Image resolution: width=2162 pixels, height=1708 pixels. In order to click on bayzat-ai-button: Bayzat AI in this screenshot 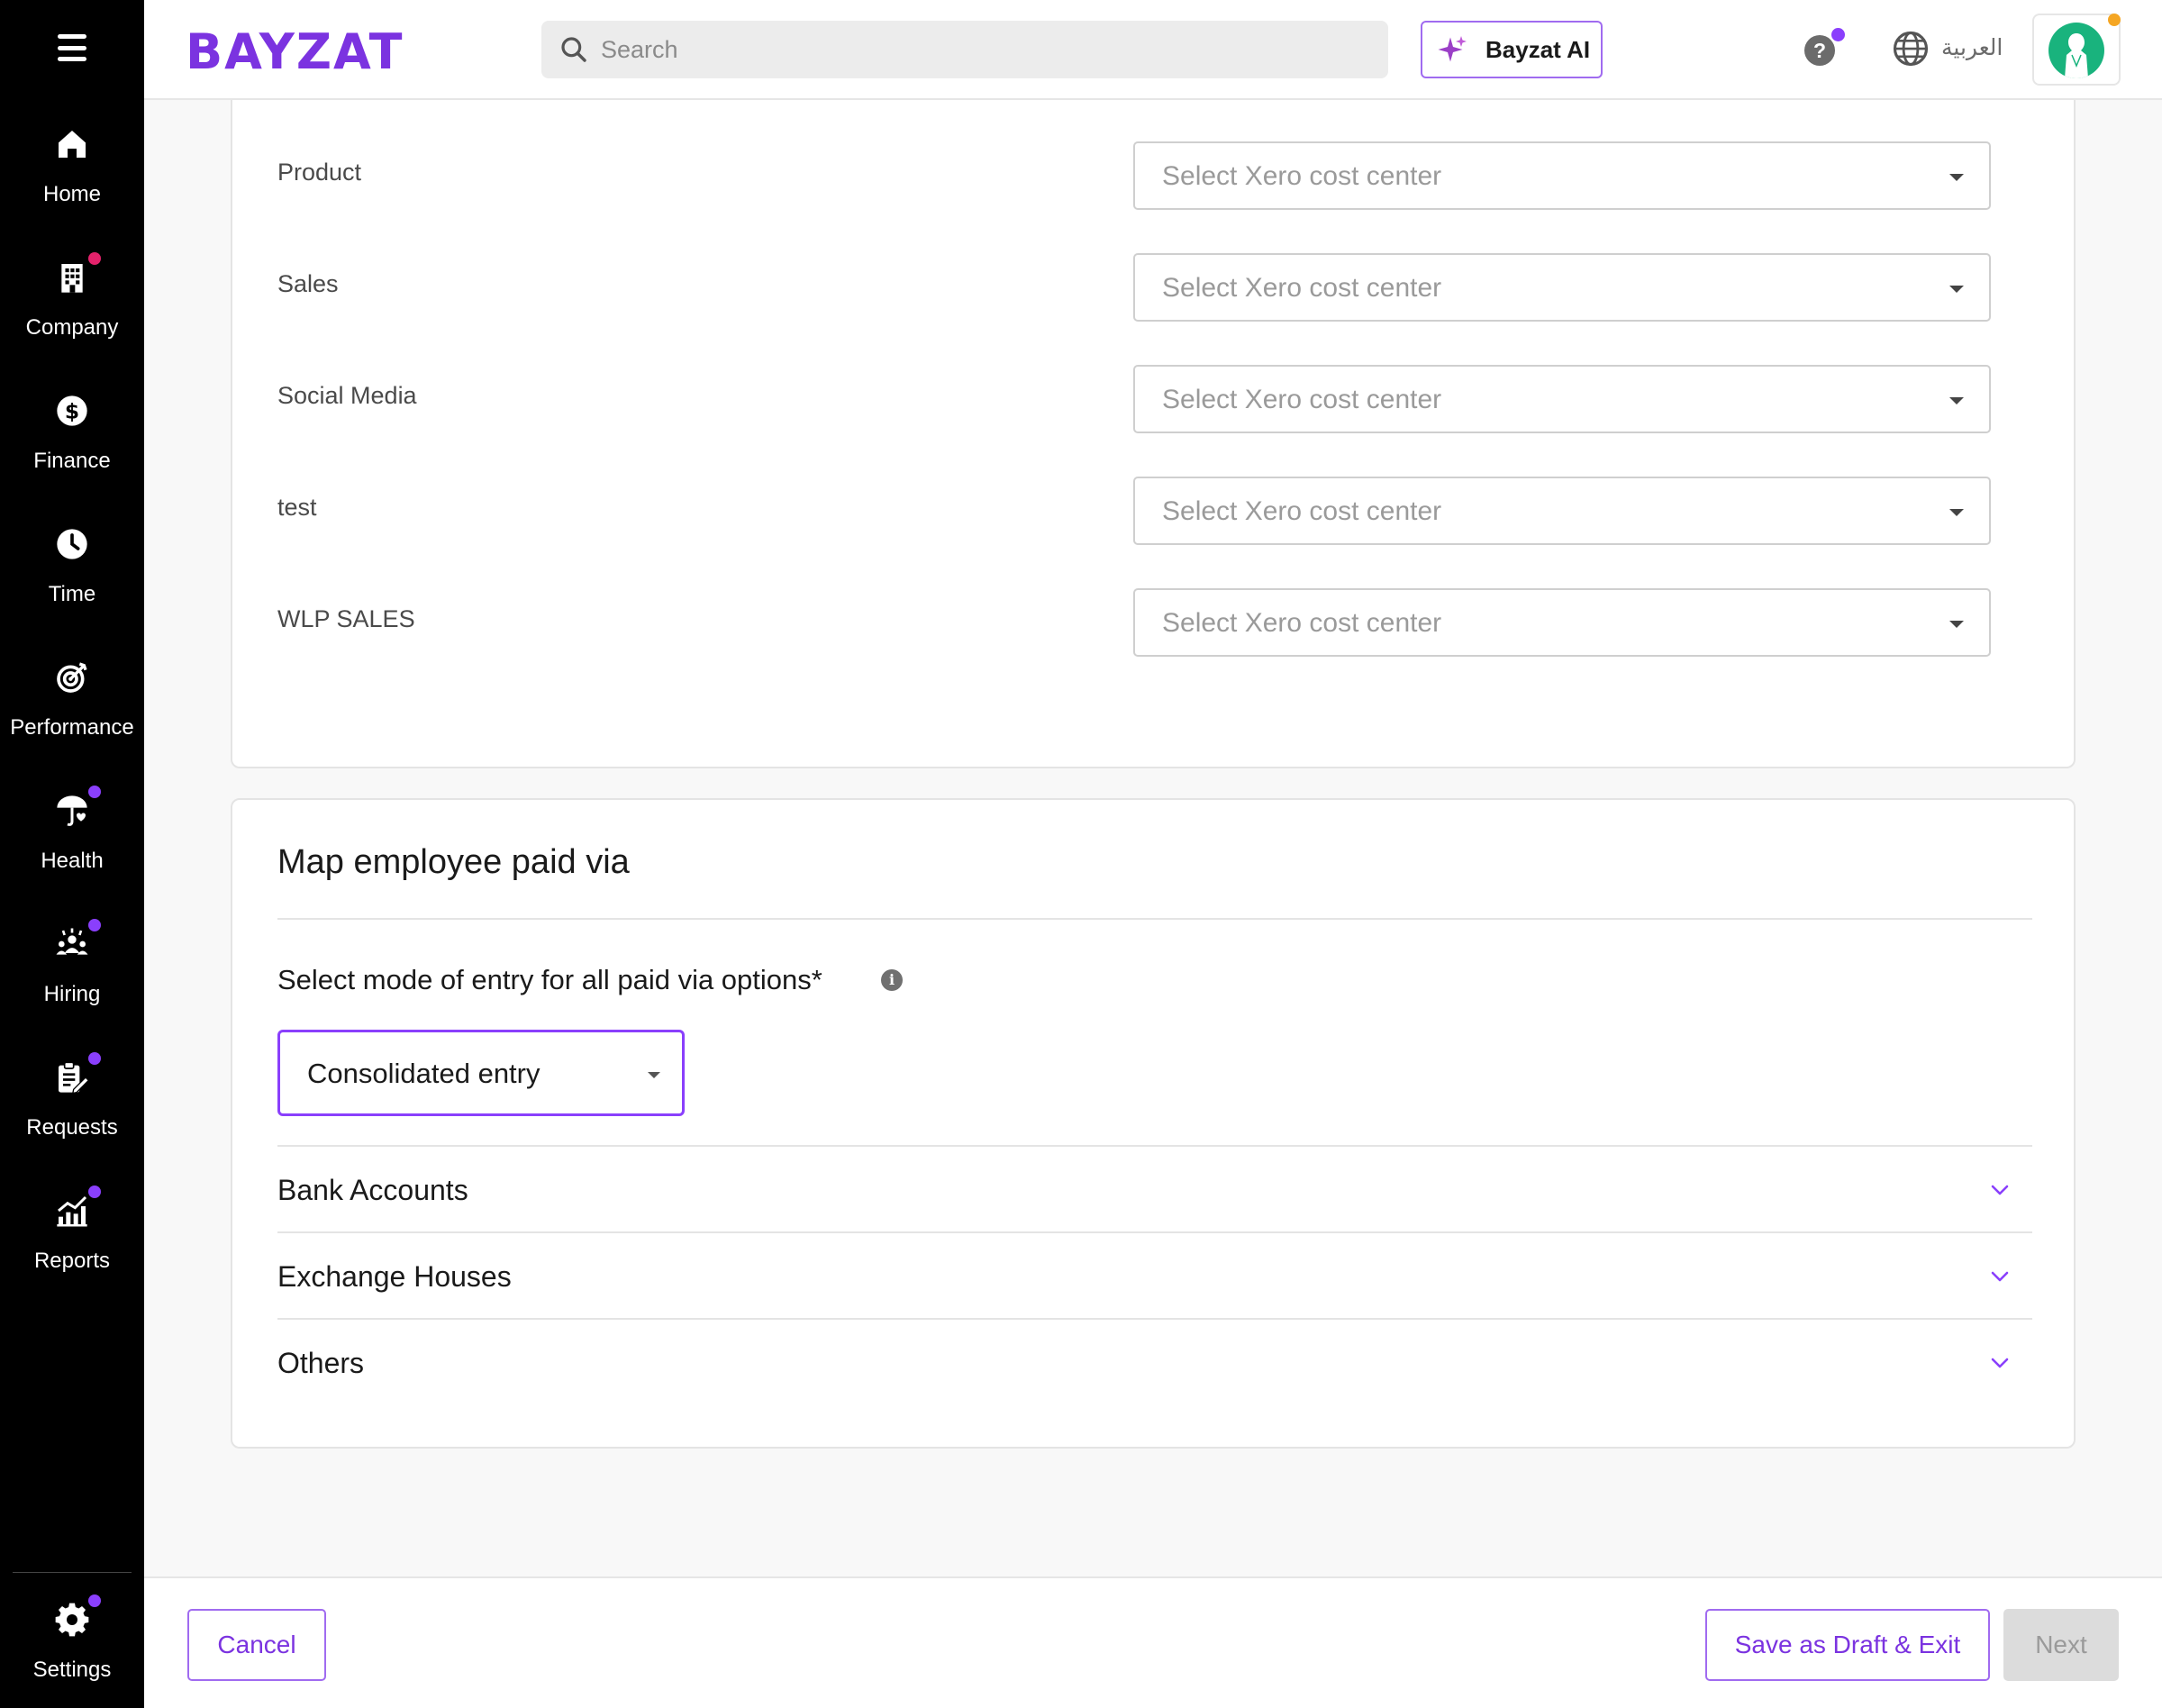, I will do `click(1512, 49)`.